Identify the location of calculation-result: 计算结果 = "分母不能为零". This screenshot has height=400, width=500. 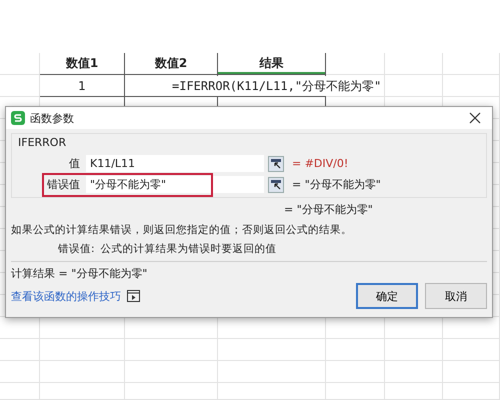
(79, 273).